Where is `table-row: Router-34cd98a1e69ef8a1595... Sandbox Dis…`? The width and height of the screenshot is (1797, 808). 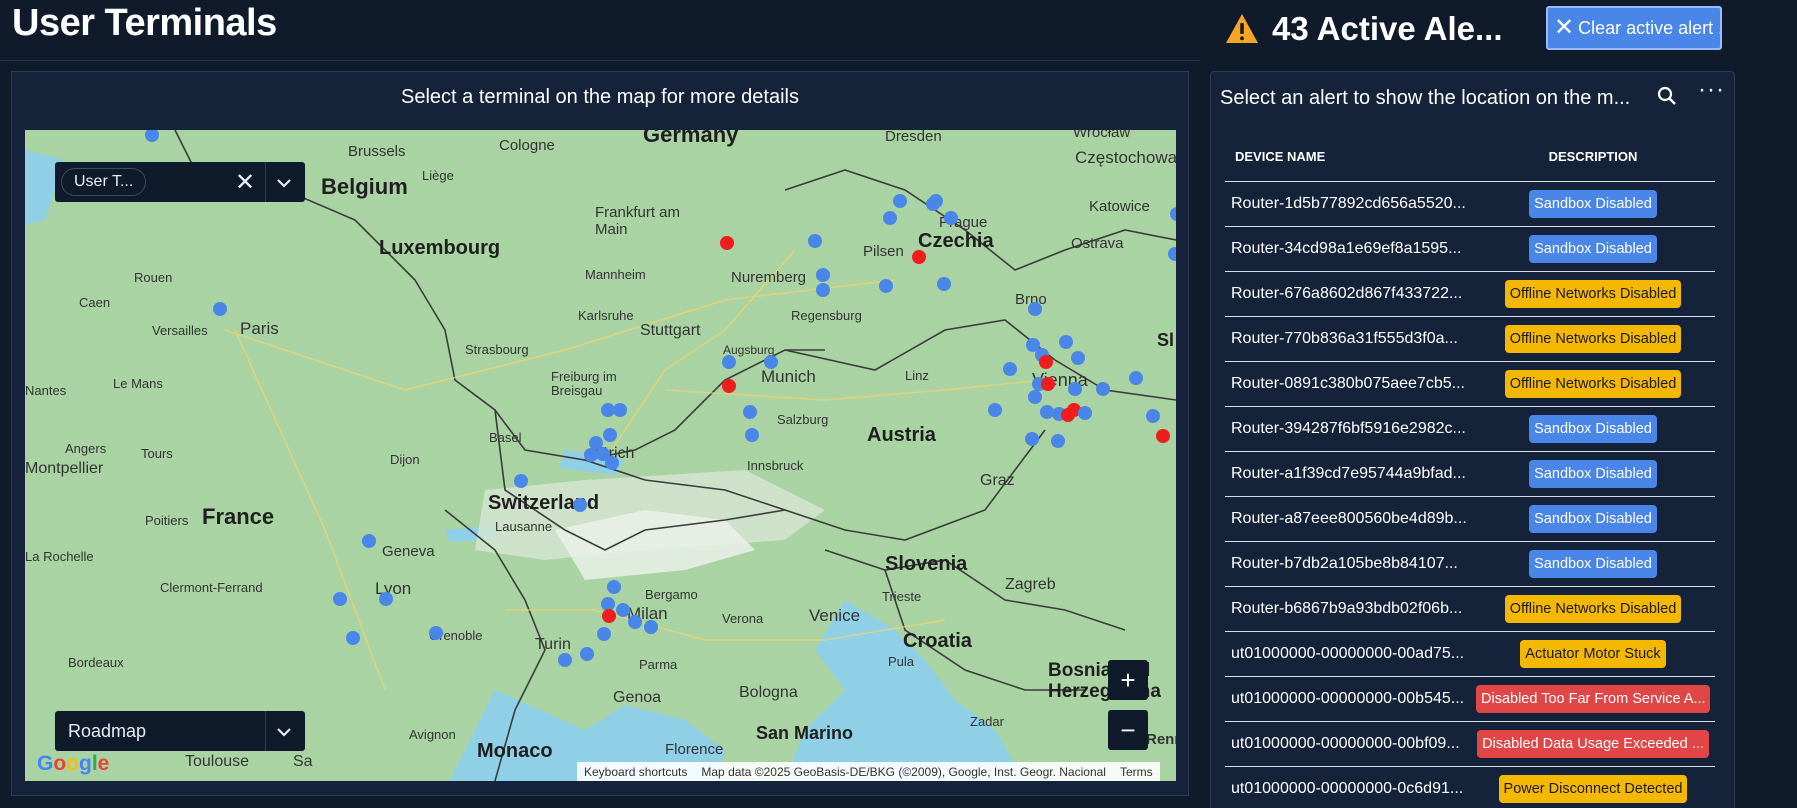 table-row: Router-34cd98a1e69ef8a1595... Sandbox Dis… is located at coordinates (1470, 249).